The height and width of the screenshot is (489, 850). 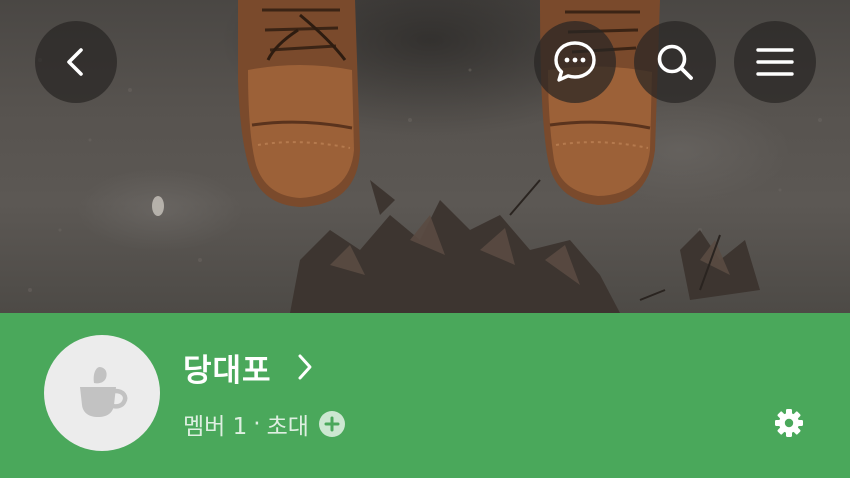 I want to click on settings-button, so click(x=789, y=423).